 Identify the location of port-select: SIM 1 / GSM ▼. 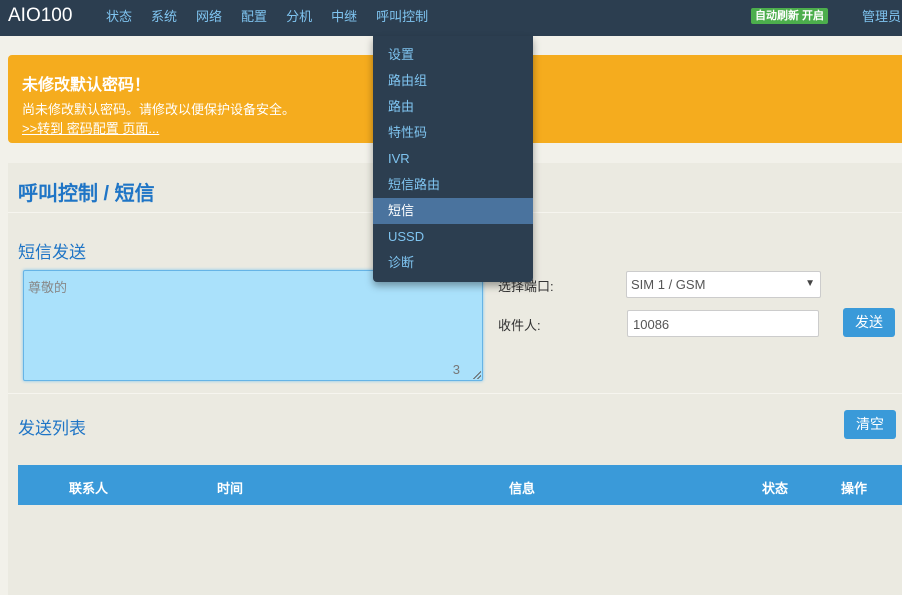
(723, 284).